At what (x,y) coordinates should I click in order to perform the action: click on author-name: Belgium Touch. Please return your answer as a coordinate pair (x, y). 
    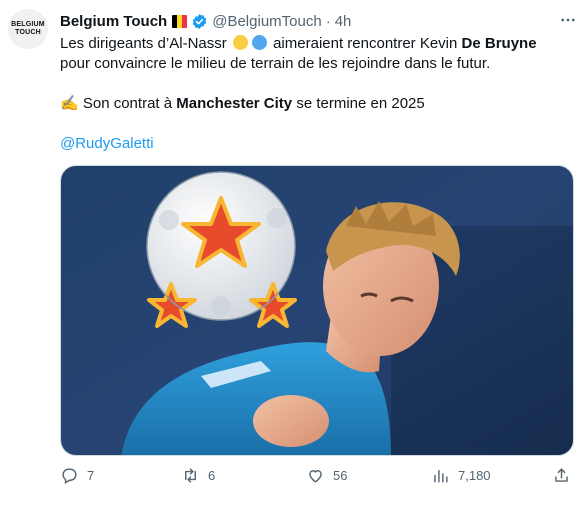
    Looking at the image, I should click on (113, 21).